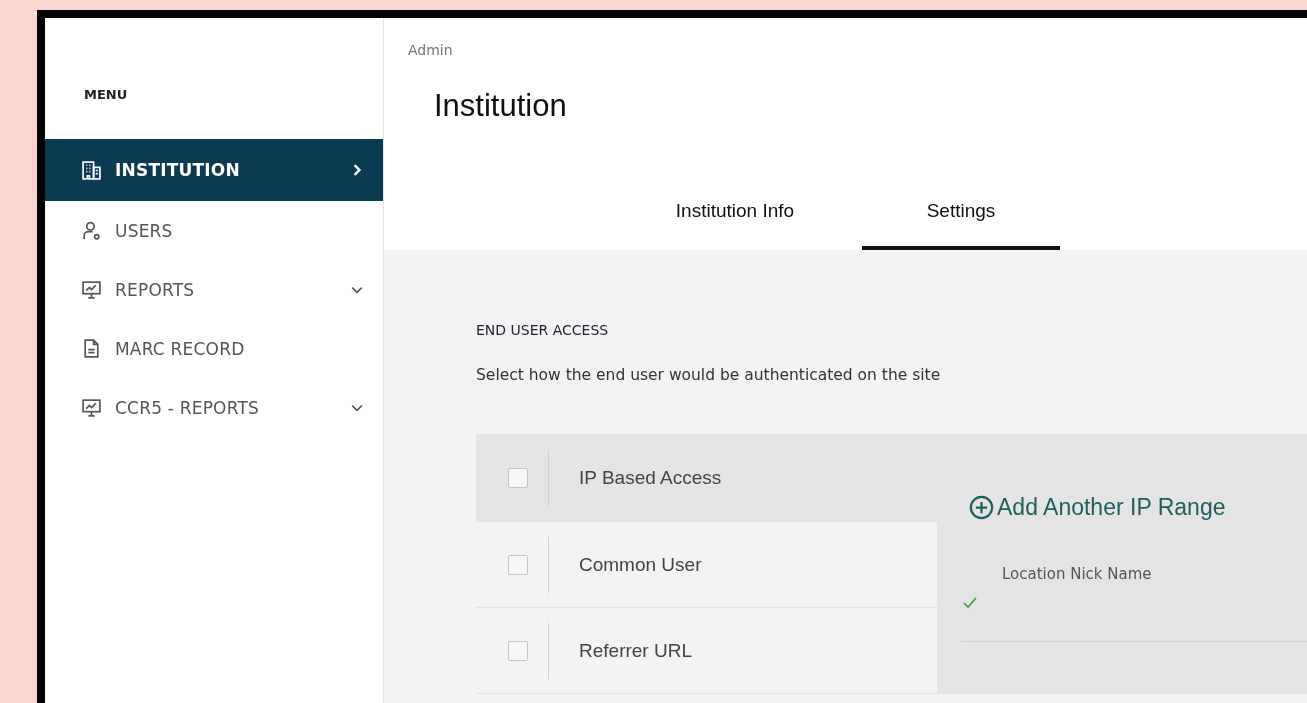  Describe the element at coordinates (1097, 507) in the screenshot. I see `add-ip-range-button: Add Another IP Range` at that location.